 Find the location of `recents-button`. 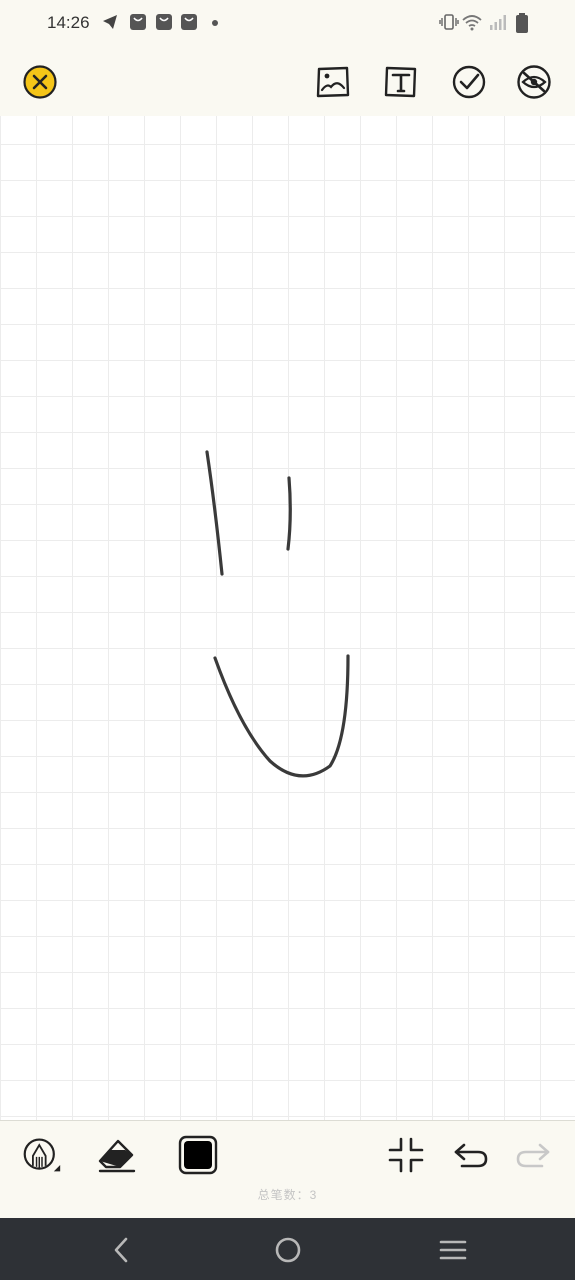

recents-button is located at coordinates (453, 1250).